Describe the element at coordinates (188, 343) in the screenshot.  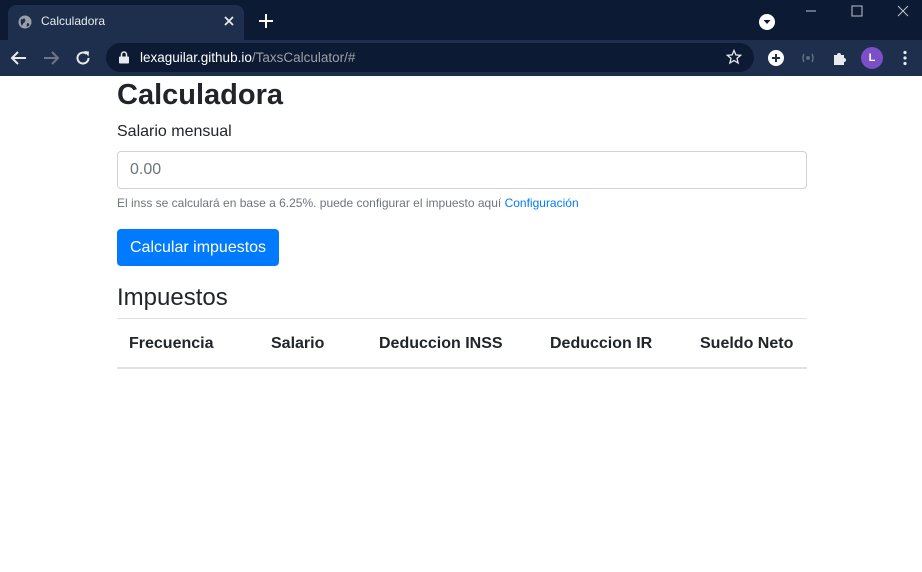
I see `column-header-frecuencia: Frecuencia` at that location.